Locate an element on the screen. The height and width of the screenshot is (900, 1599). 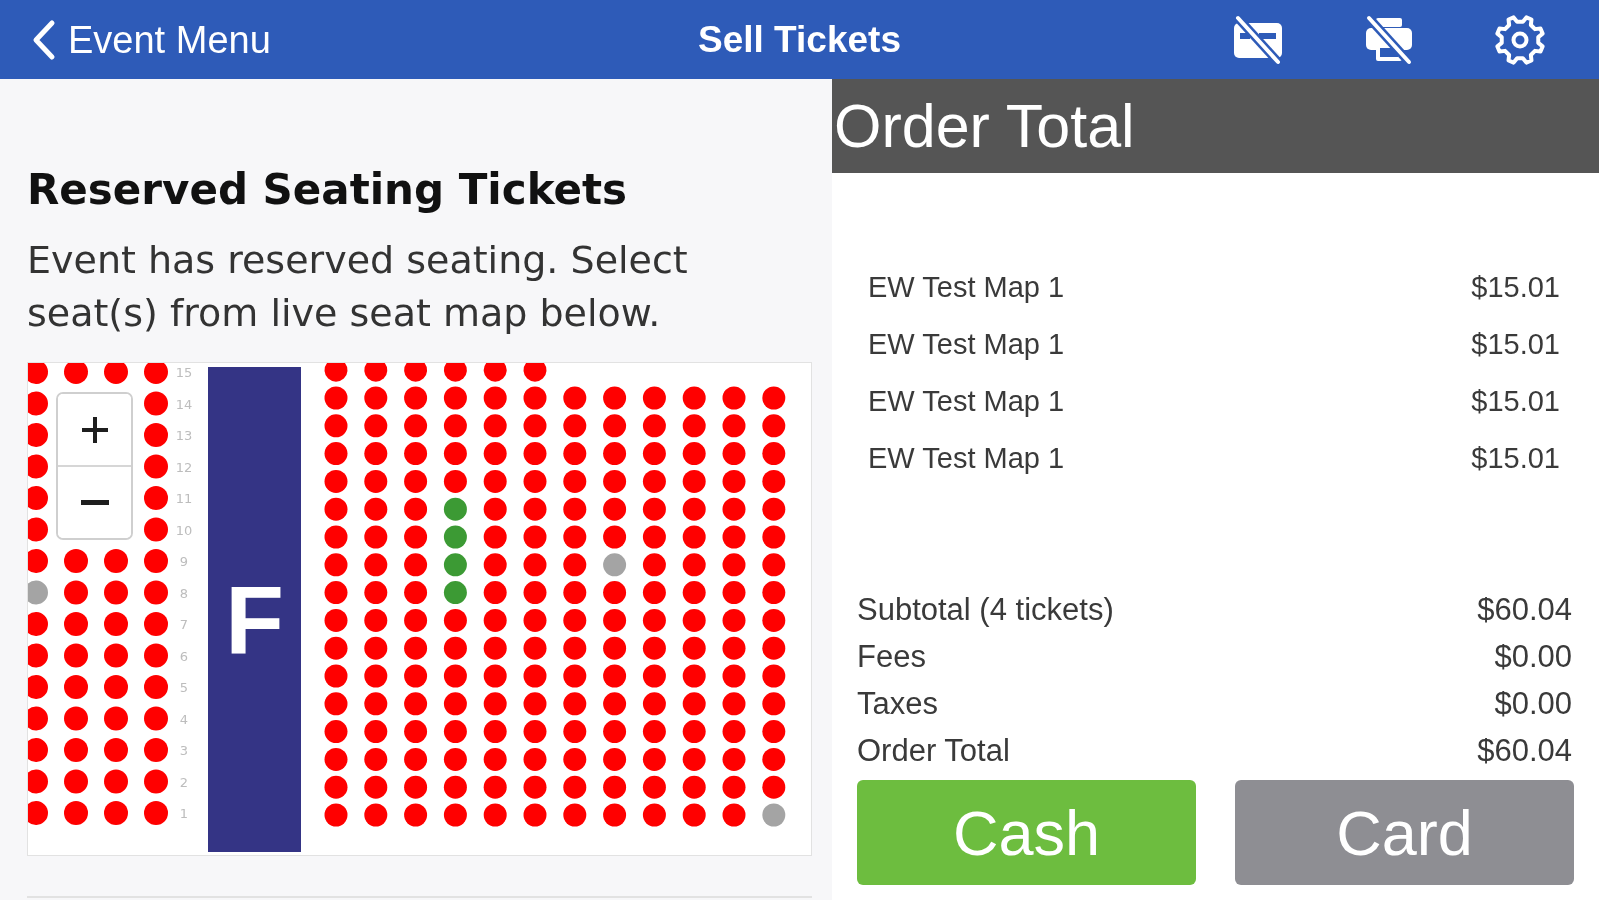
settings-icon is located at coordinates (1520, 39).